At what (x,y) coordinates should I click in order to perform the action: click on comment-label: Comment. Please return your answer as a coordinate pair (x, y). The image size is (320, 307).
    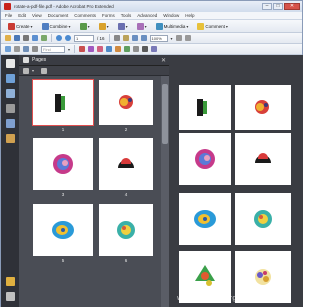
    Looking at the image, I should click on (215, 26).